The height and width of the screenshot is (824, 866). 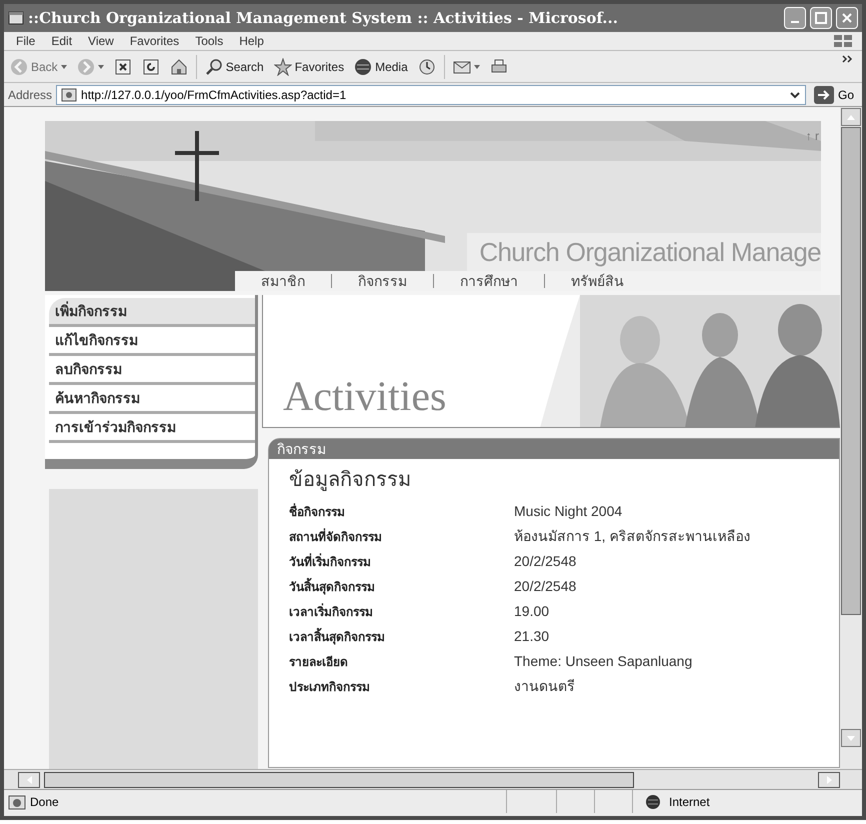 I want to click on field-value: 19.00, so click(x=532, y=611).